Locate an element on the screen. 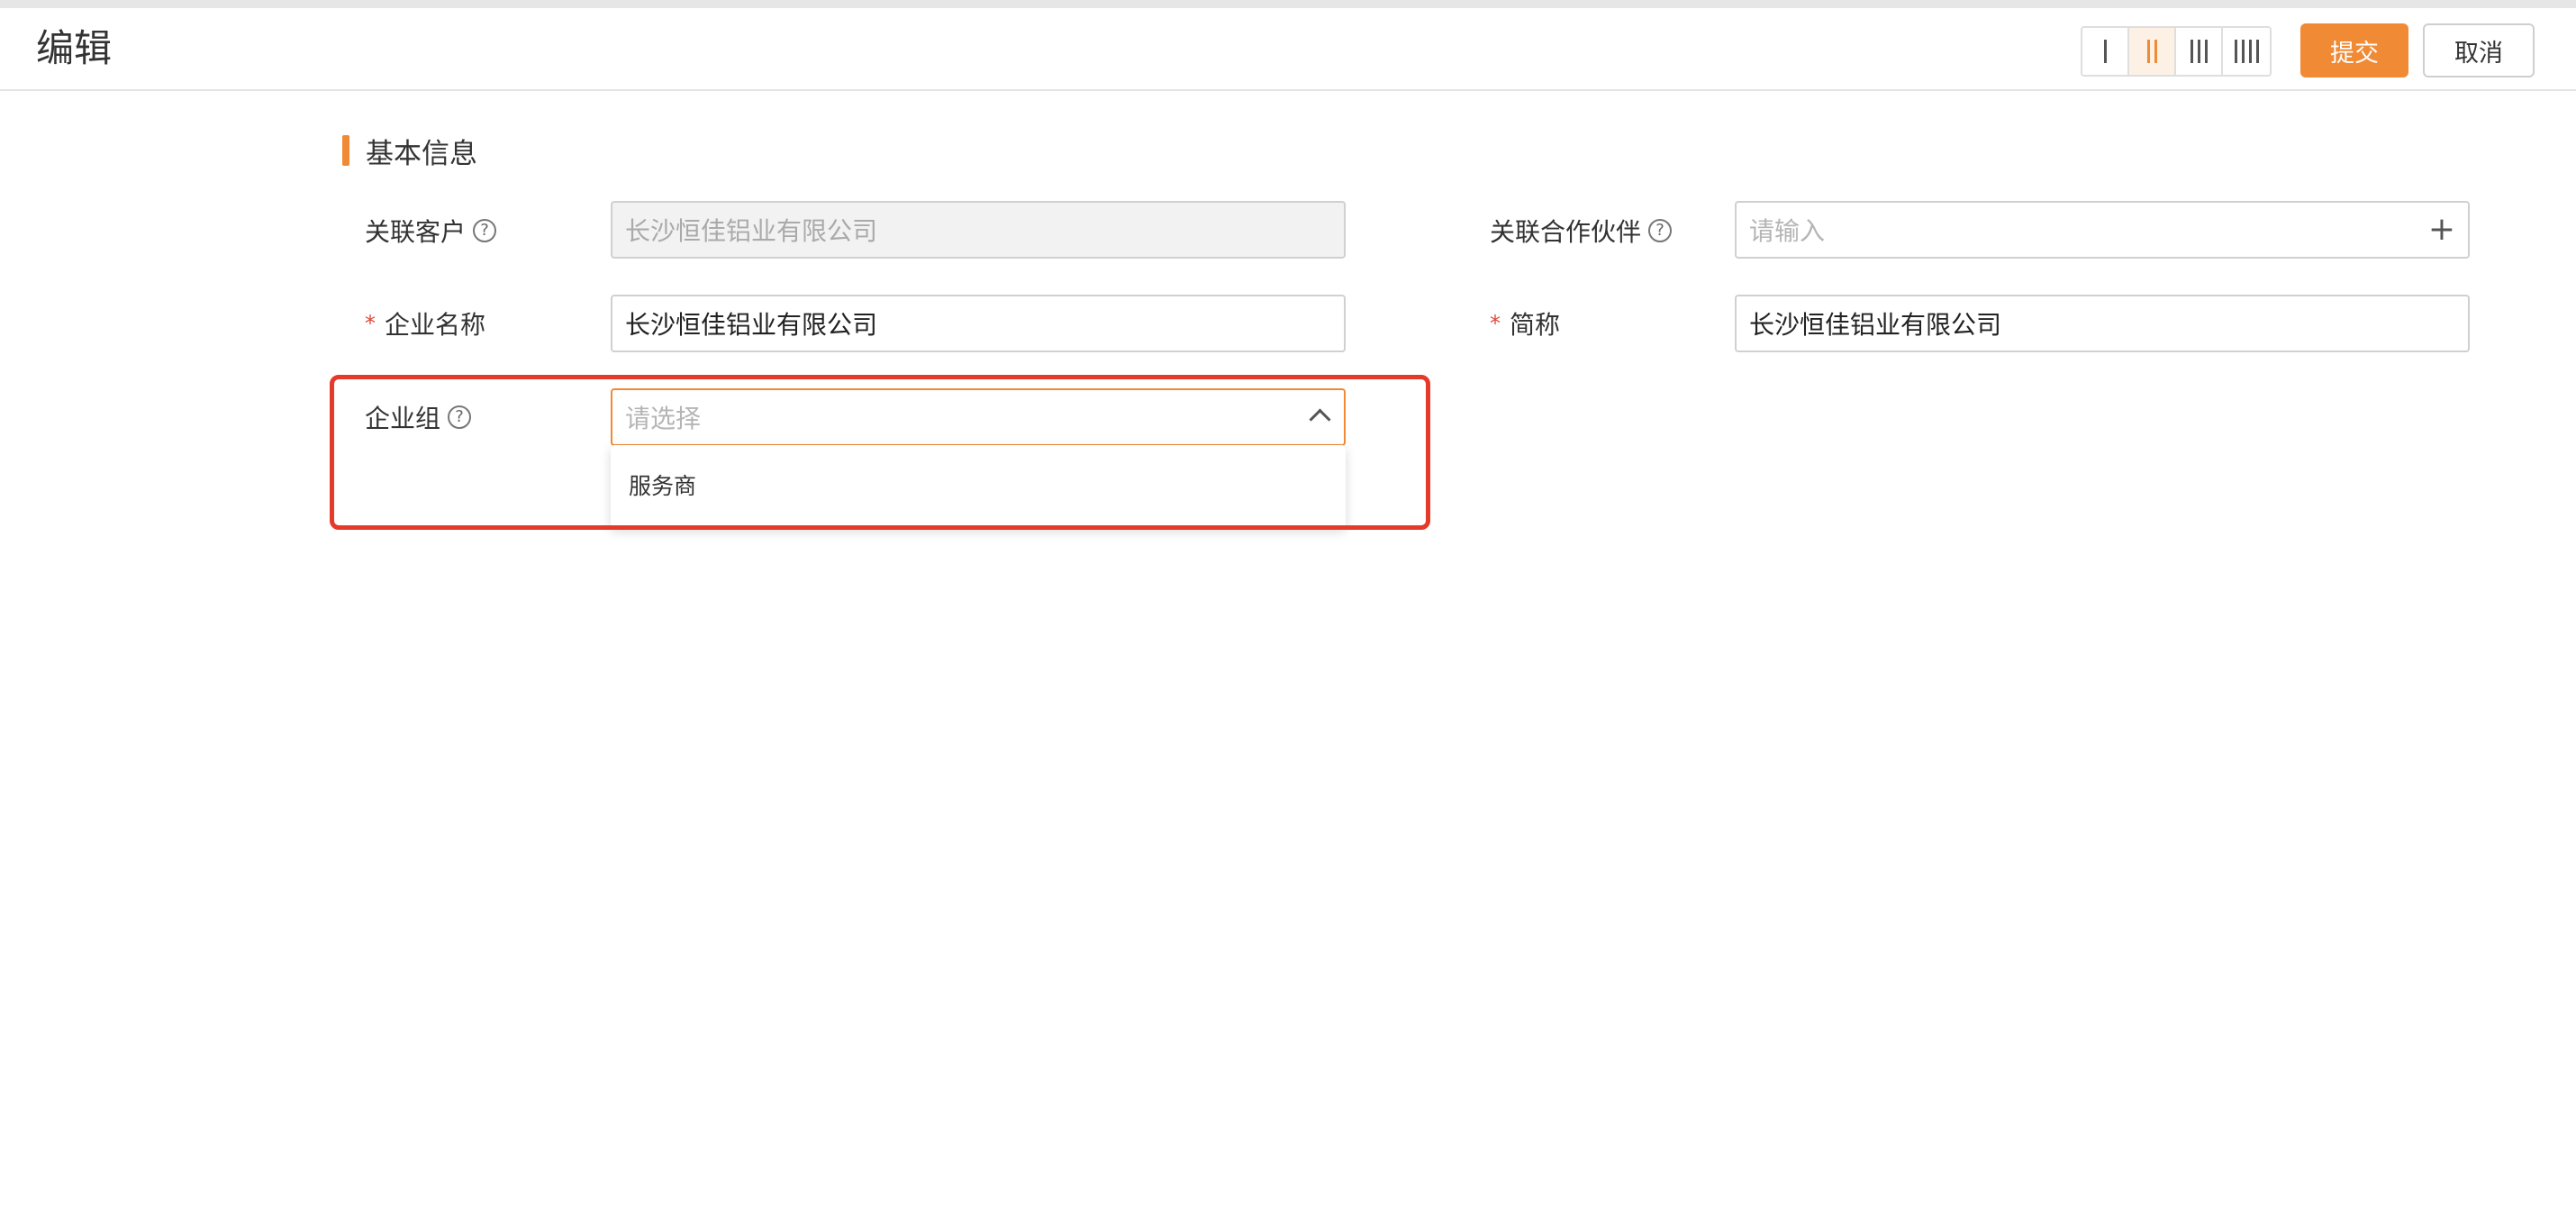  layout-4-column-button is located at coordinates (2246, 51).